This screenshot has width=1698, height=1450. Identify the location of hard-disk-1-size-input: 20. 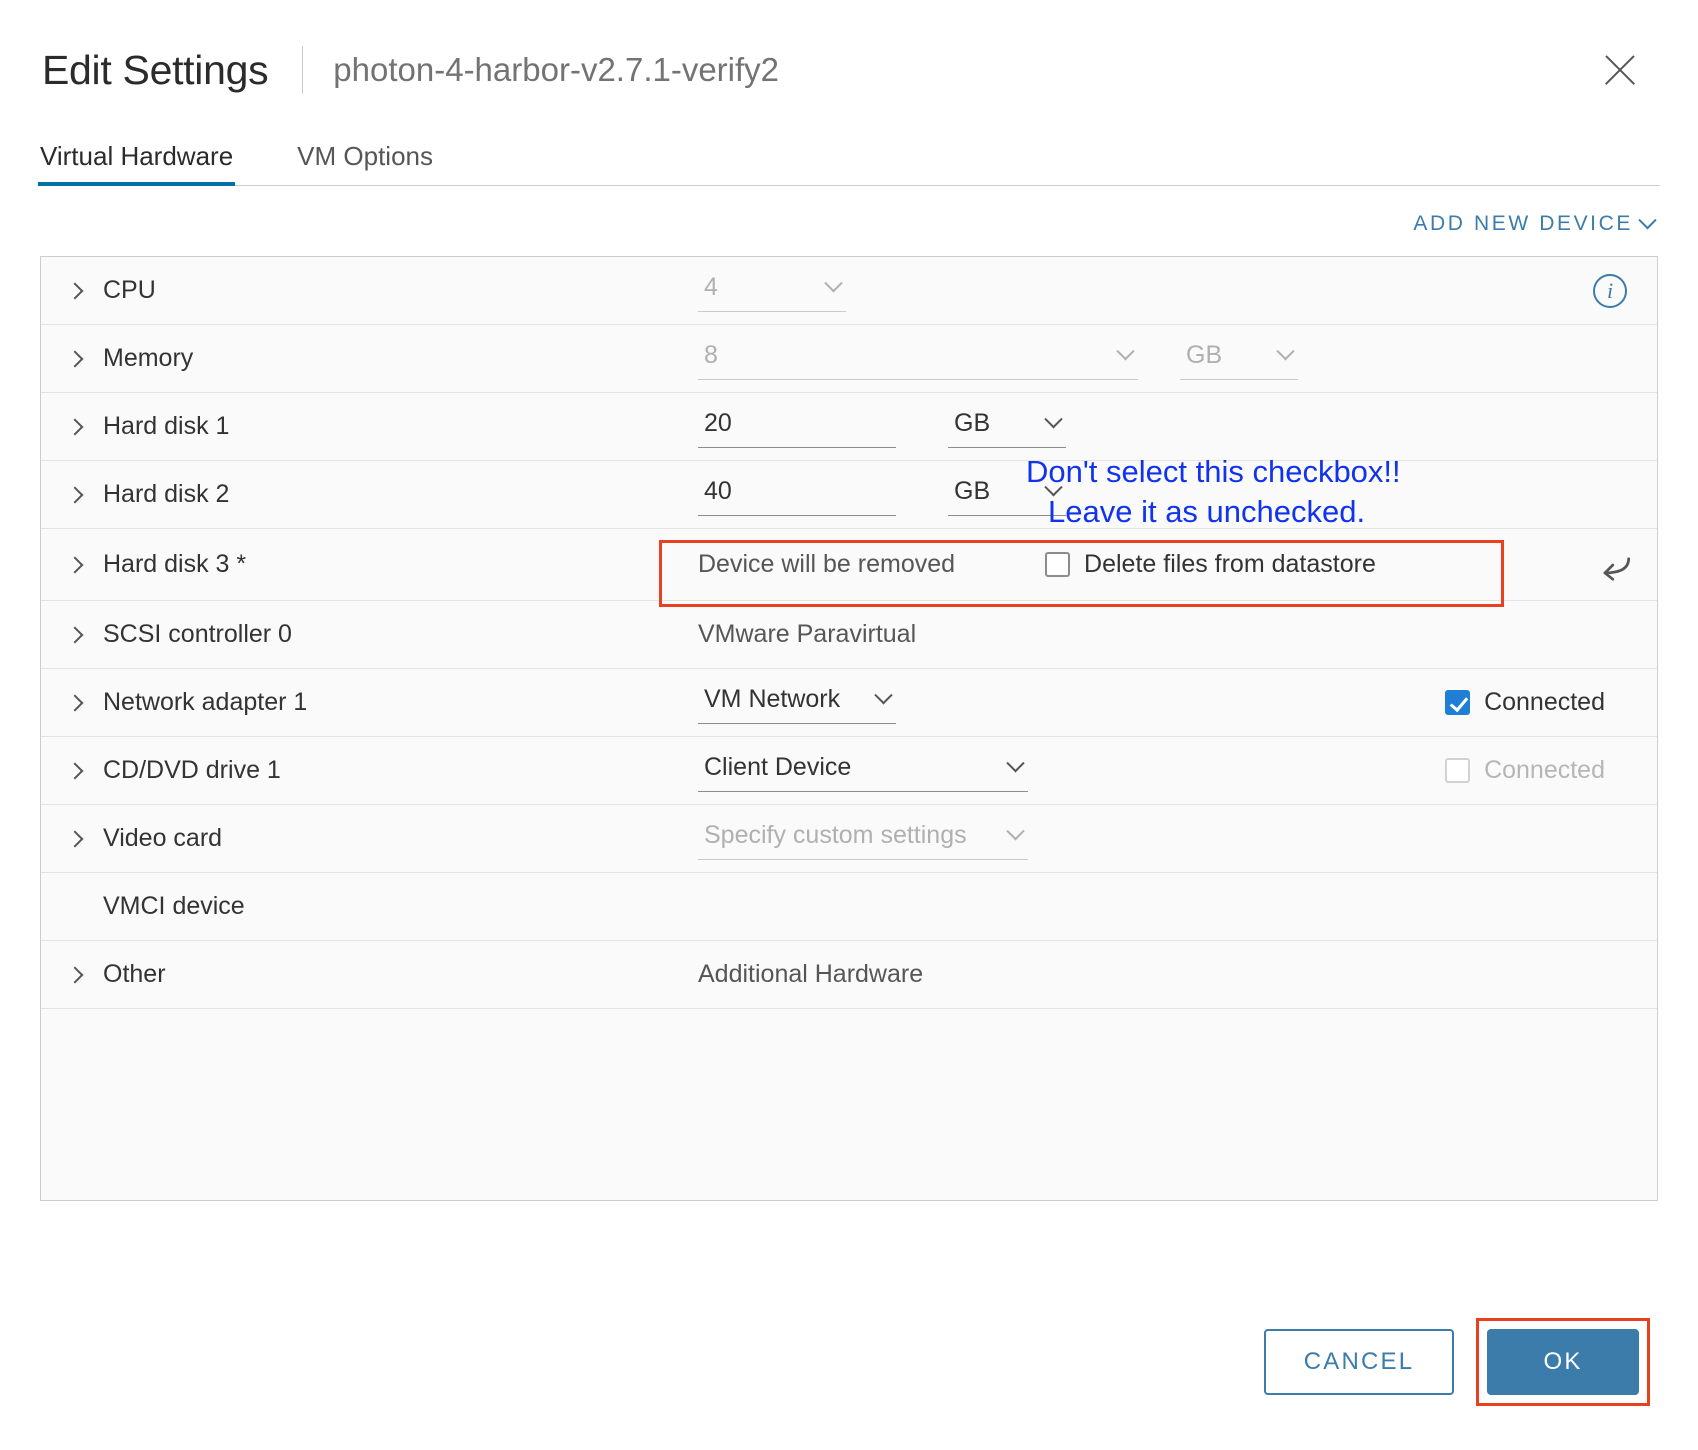
(797, 427).